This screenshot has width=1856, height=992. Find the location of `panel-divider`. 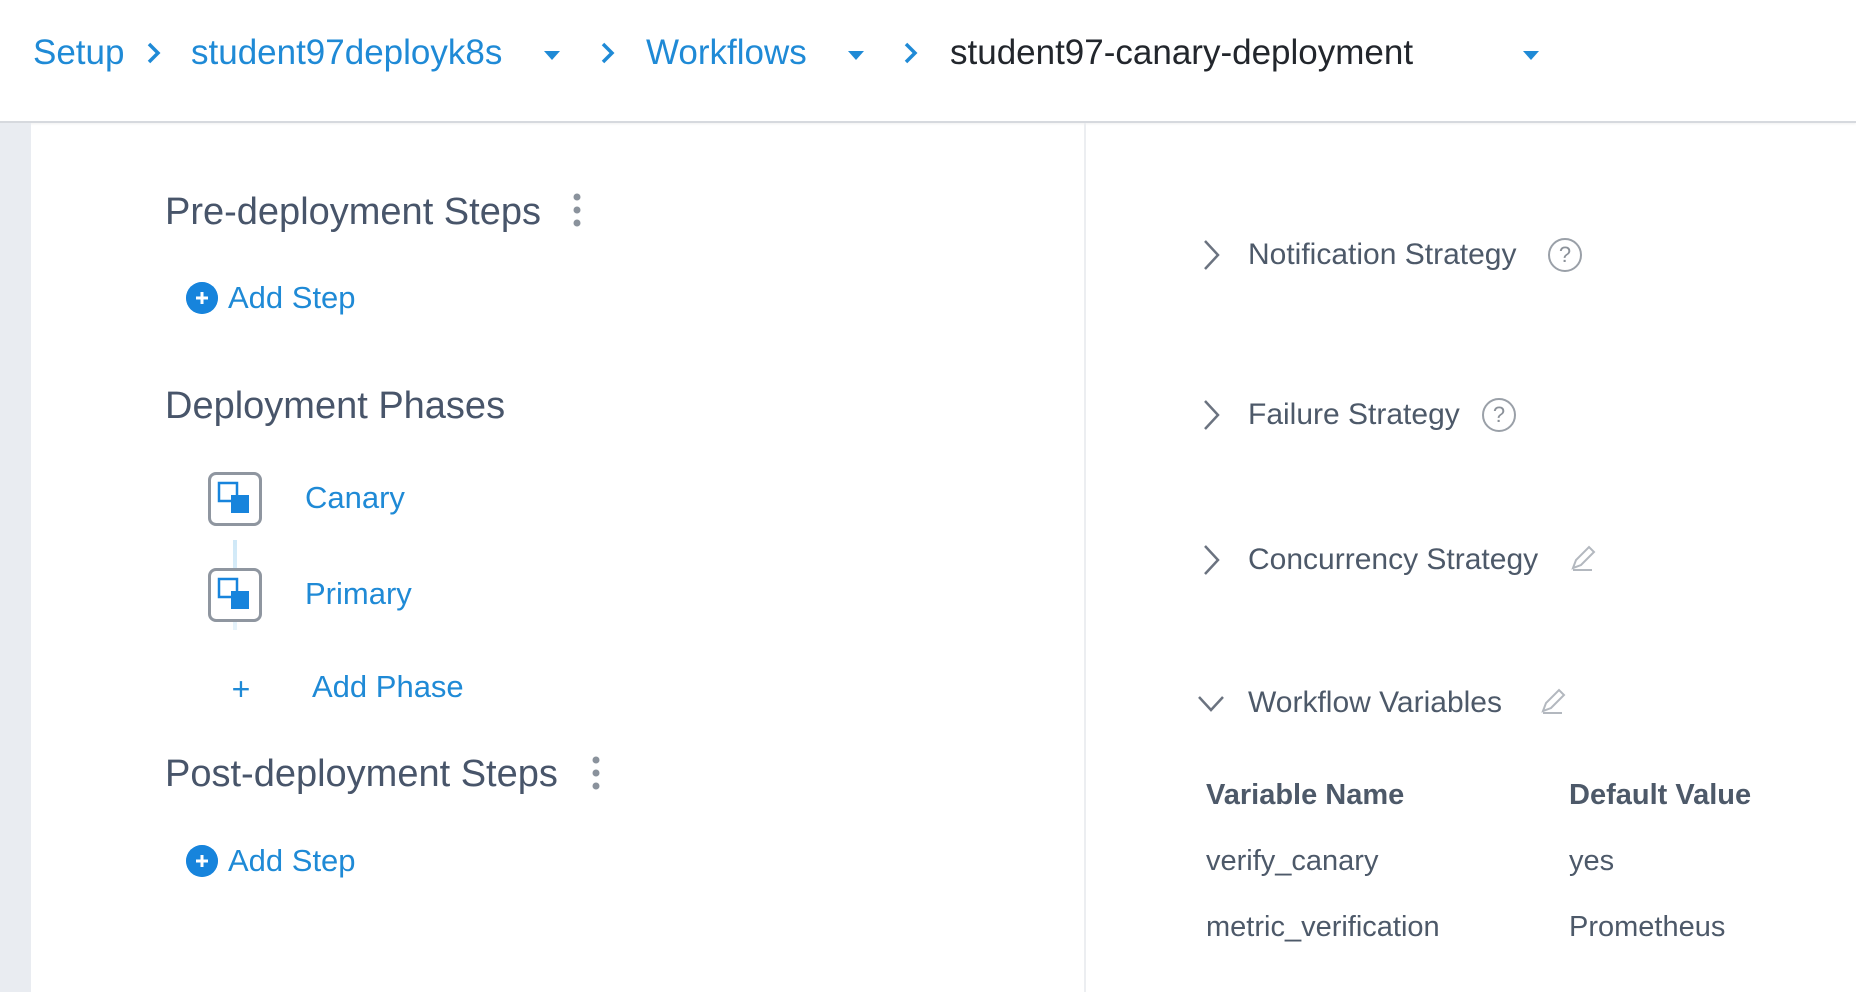

panel-divider is located at coordinates (1085, 557).